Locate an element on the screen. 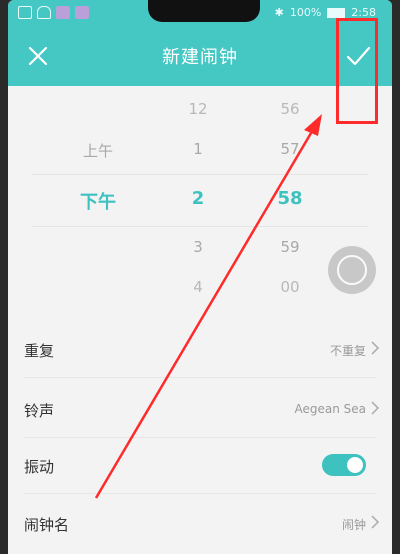 The height and width of the screenshot is (554, 400). repeat-label: 重复 is located at coordinates (39, 351).